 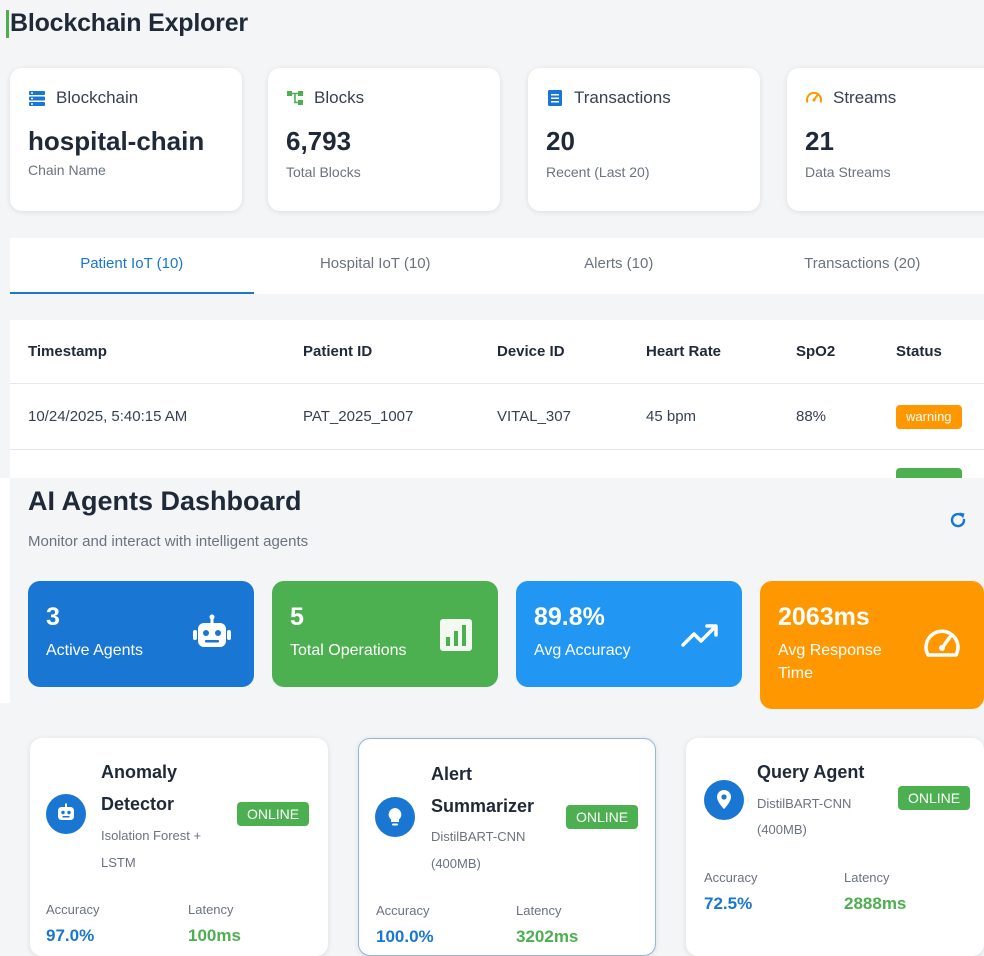 What do you see at coordinates (297, 617) in the screenshot?
I see `stat-value: 5` at bounding box center [297, 617].